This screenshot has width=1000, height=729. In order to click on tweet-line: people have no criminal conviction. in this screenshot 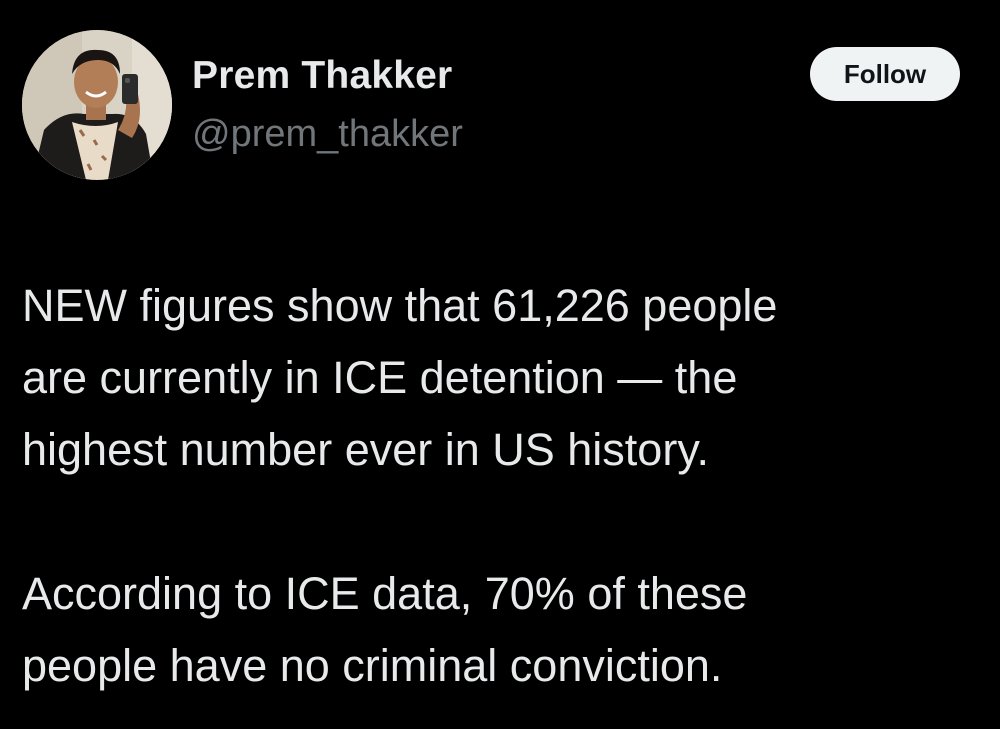, I will do `click(372, 665)`.